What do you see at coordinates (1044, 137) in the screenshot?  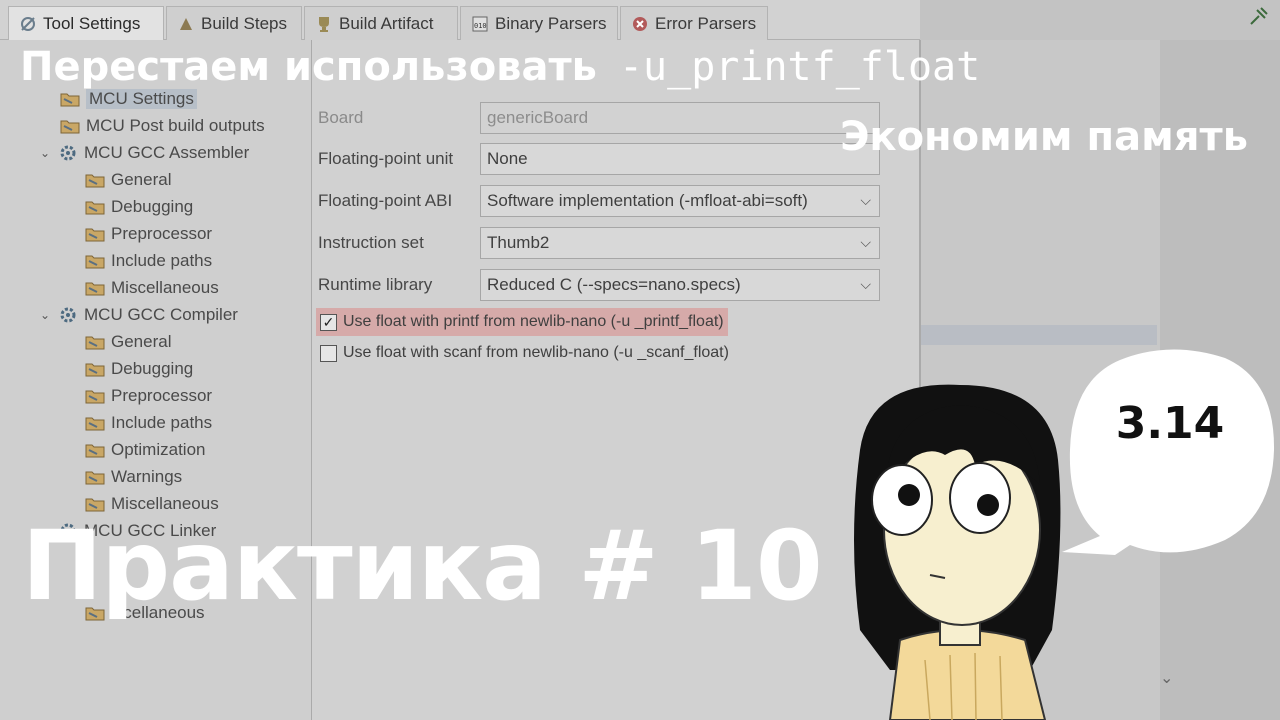 I see `video-subtitle: Экономим память` at bounding box center [1044, 137].